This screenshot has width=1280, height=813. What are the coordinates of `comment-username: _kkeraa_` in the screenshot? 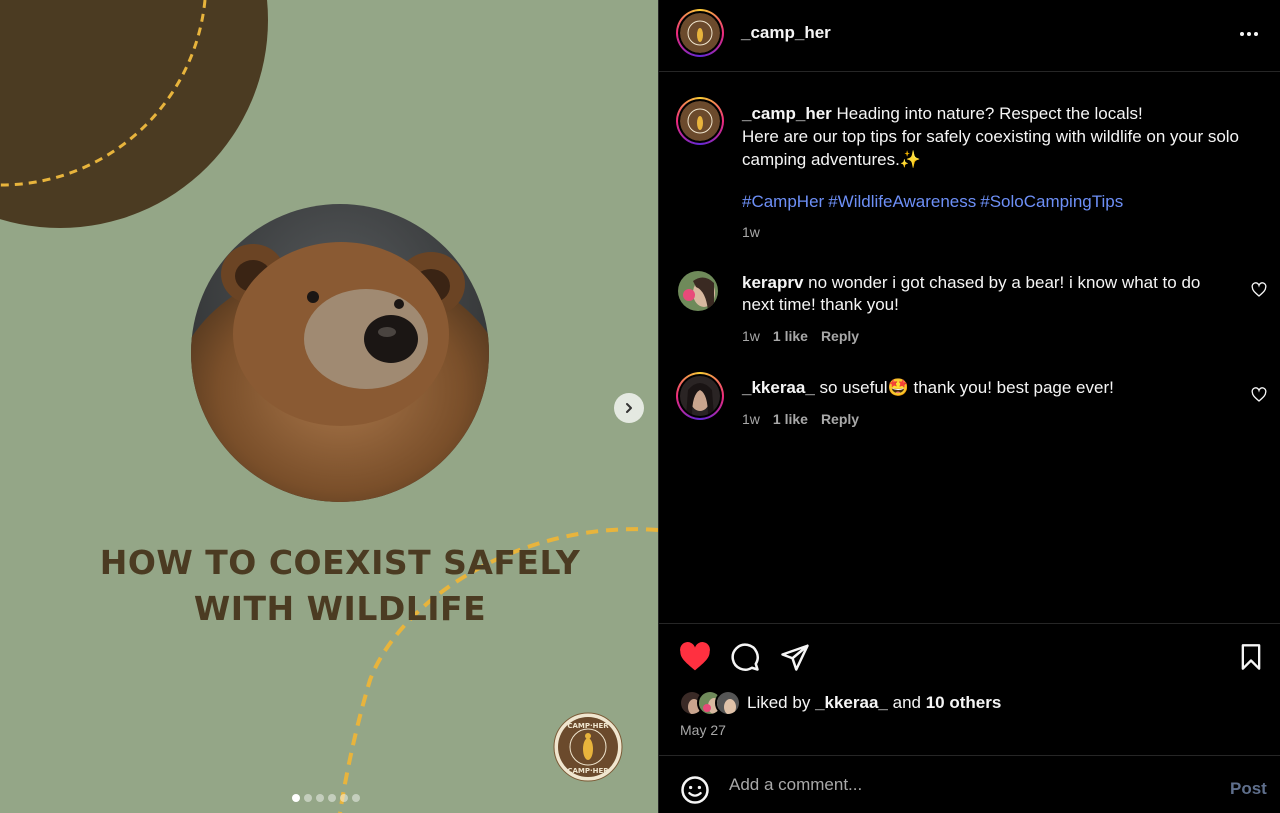 It's located at (778, 387).